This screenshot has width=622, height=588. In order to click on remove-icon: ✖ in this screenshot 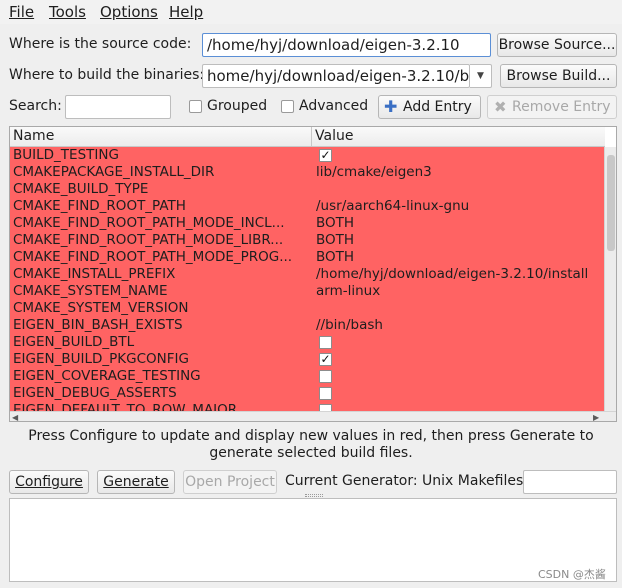, I will do `click(500, 107)`.